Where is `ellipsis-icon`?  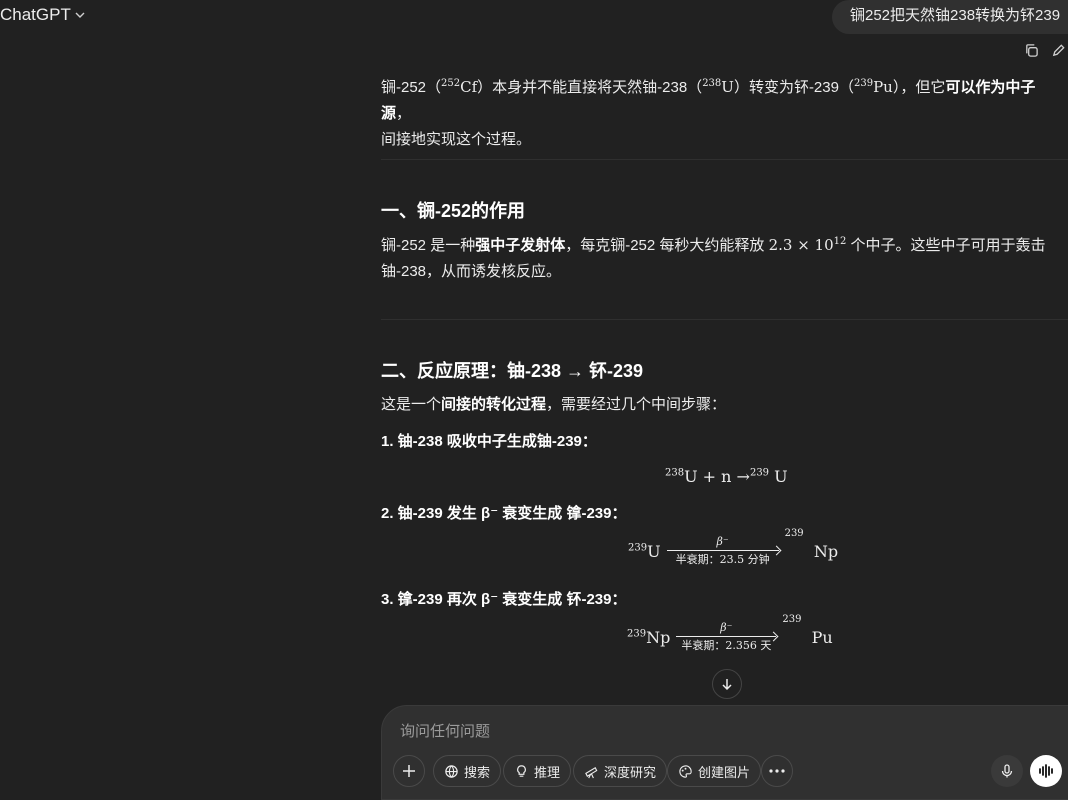 ellipsis-icon is located at coordinates (777, 771).